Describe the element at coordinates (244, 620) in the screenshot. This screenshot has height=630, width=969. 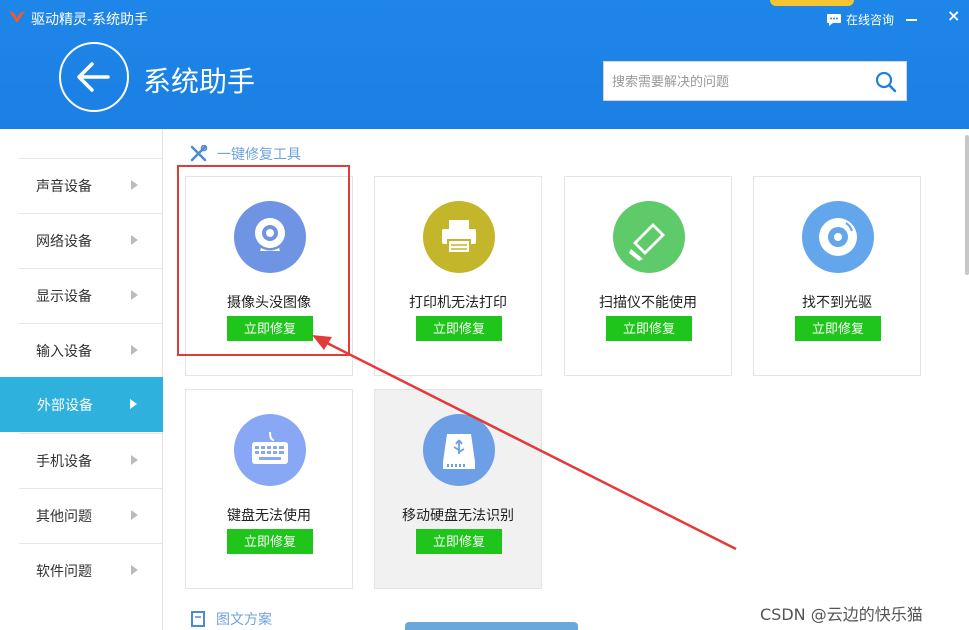
I see `section-title: 图文方案` at that location.